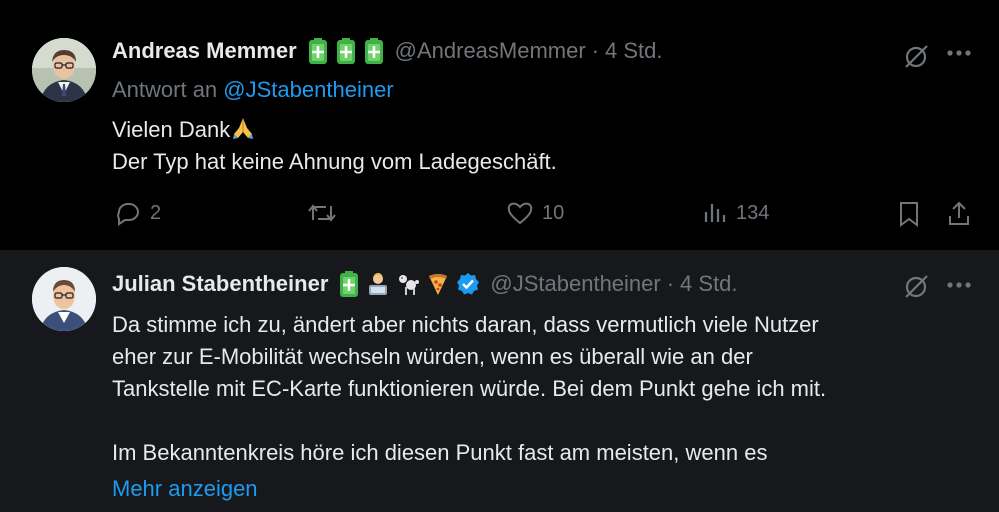 The width and height of the screenshot is (999, 512). Describe the element at coordinates (490, 51) in the screenshot. I see `author-handle: @AndreasMemmer` at that location.